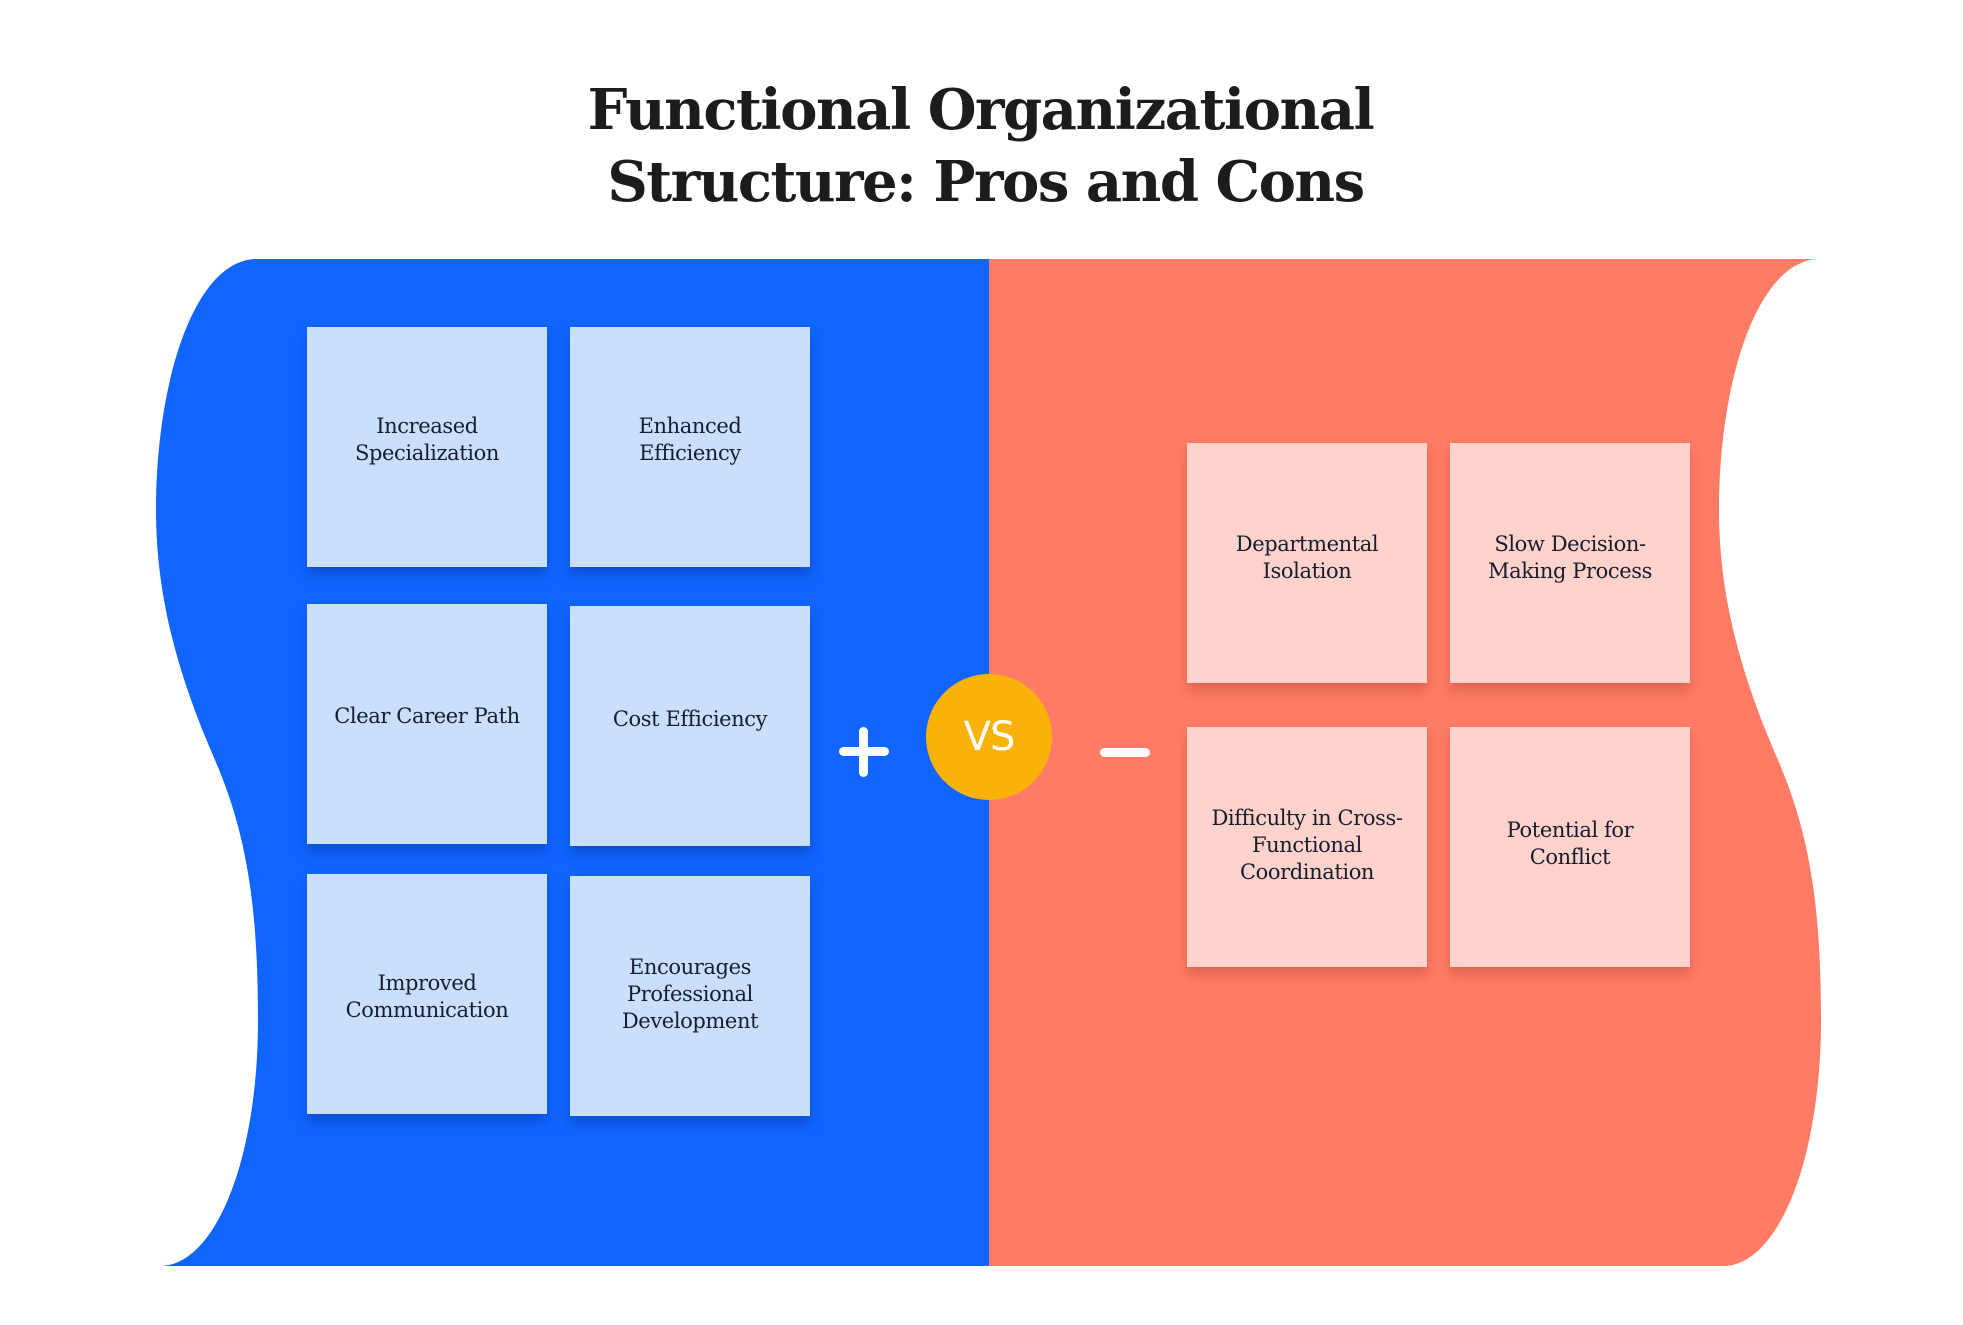  What do you see at coordinates (690, 439) in the screenshot?
I see `pro-card-label: Enhanced Efficiency` at bounding box center [690, 439].